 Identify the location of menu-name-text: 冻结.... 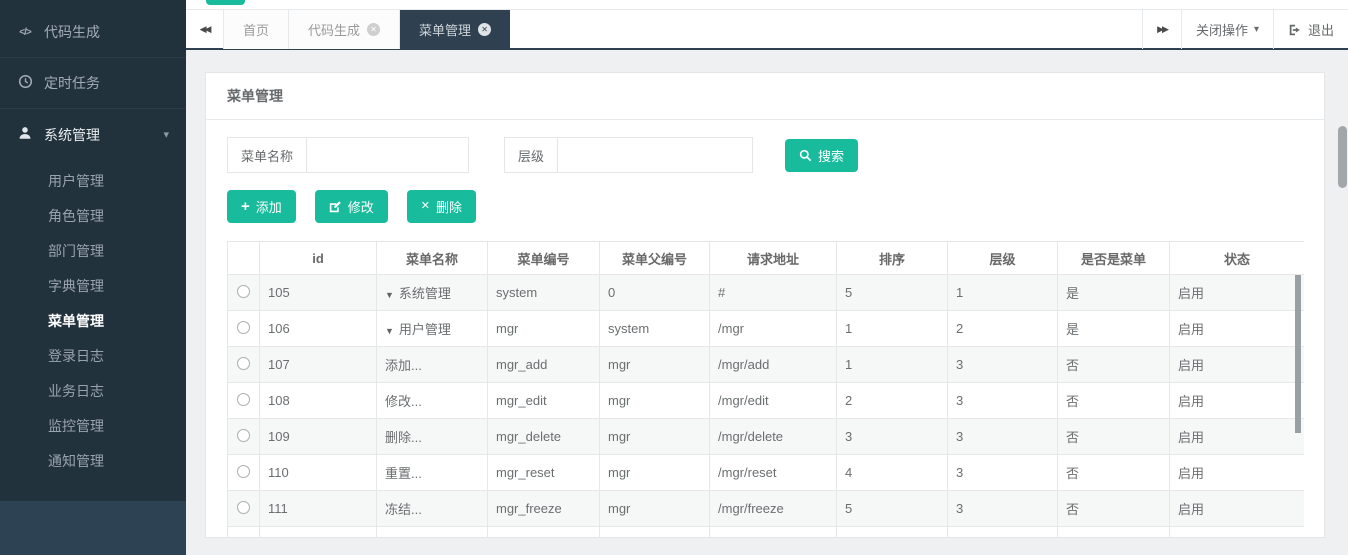
(403, 509).